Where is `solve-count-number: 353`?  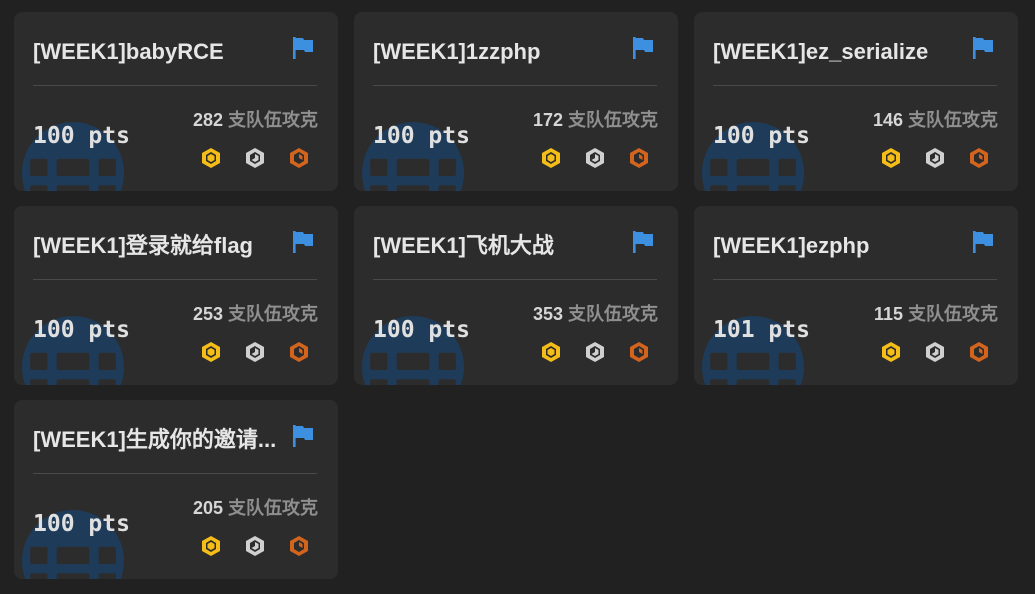 solve-count-number: 353 is located at coordinates (547, 314).